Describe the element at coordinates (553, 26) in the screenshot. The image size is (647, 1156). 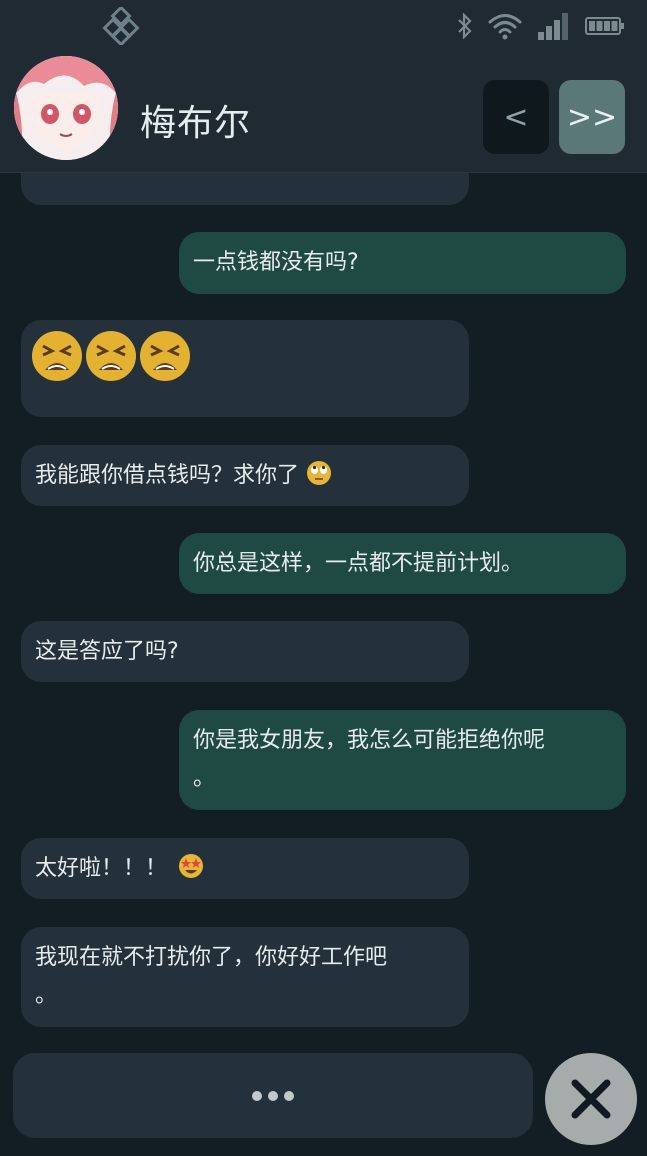
I see `signal-icon` at that location.